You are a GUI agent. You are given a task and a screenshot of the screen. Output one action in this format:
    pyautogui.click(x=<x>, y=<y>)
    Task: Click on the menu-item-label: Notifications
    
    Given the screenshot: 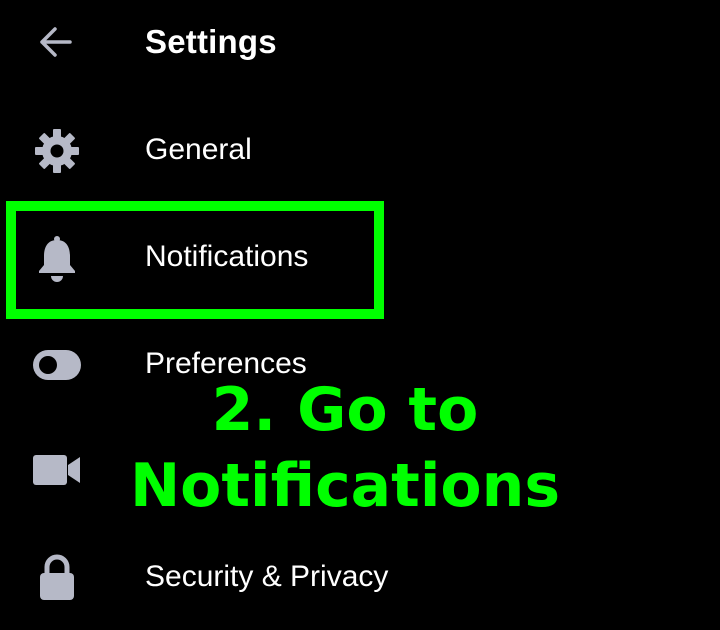 What is the action you would take?
    pyautogui.click(x=227, y=256)
    